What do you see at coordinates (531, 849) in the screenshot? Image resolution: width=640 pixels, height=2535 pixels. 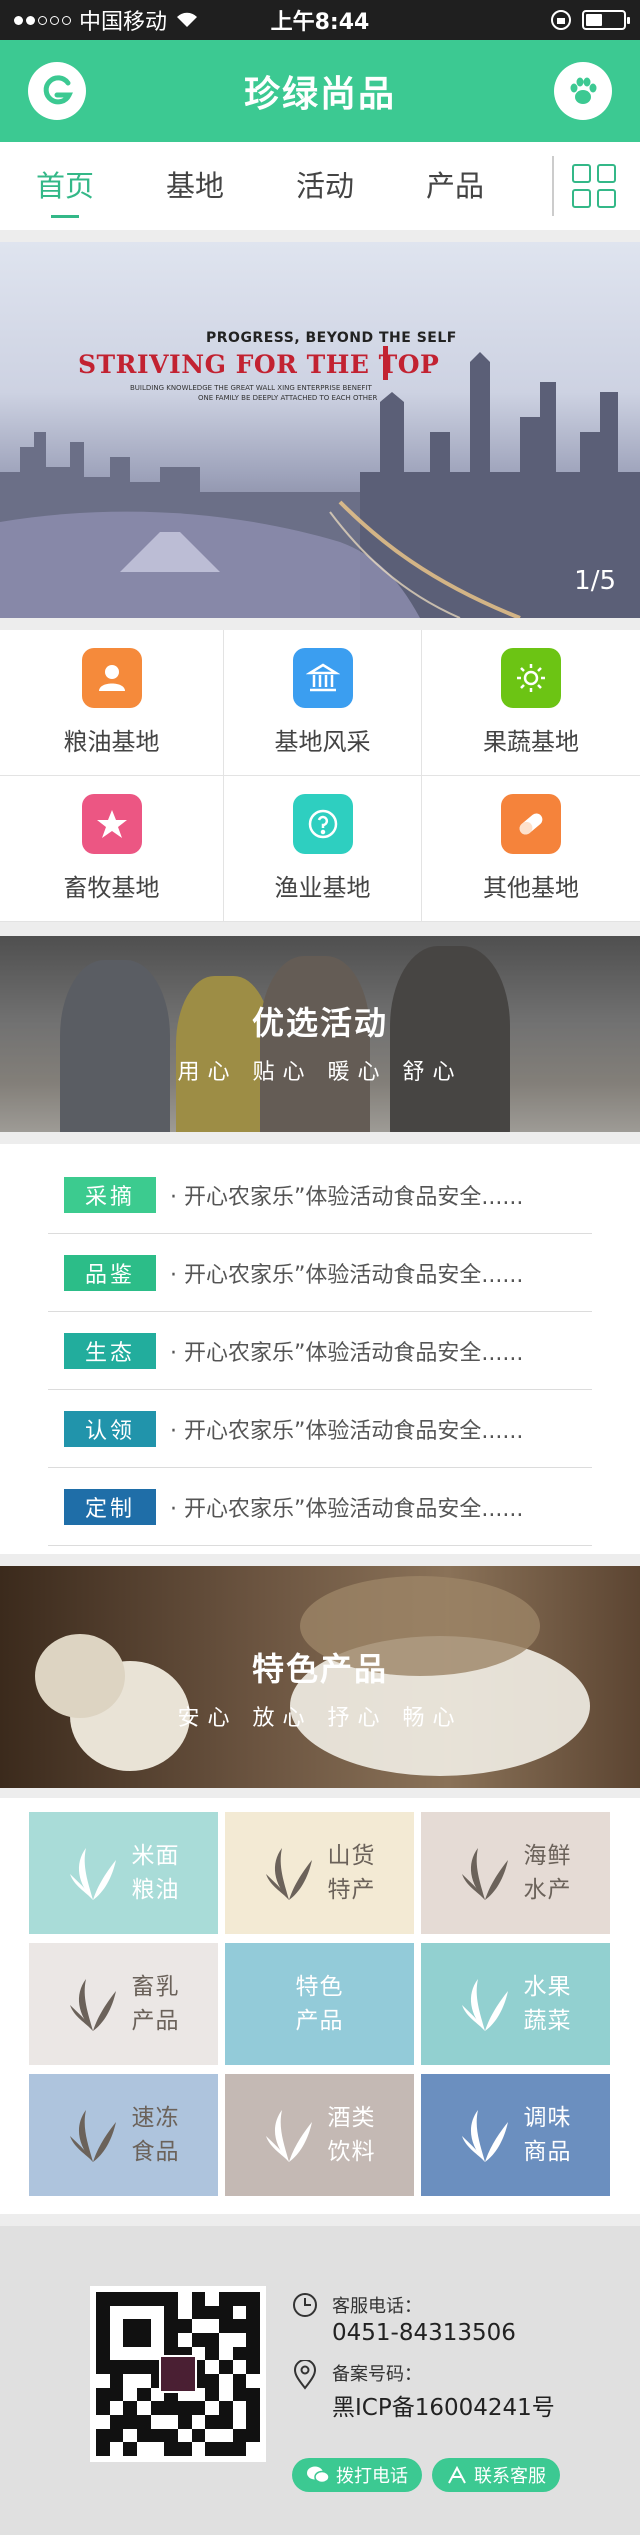 I see `category-other: 其他基地` at bounding box center [531, 849].